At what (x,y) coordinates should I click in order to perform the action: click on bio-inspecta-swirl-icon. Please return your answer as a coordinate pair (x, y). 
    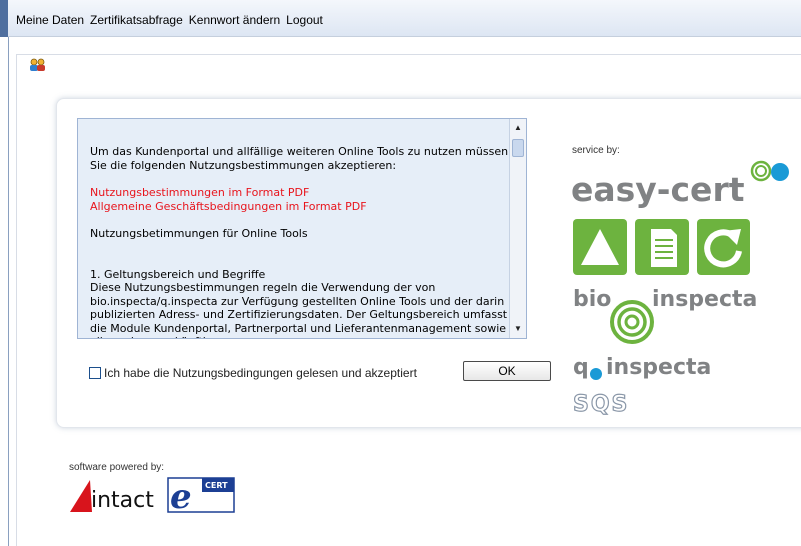
    Looking at the image, I should click on (632, 322).